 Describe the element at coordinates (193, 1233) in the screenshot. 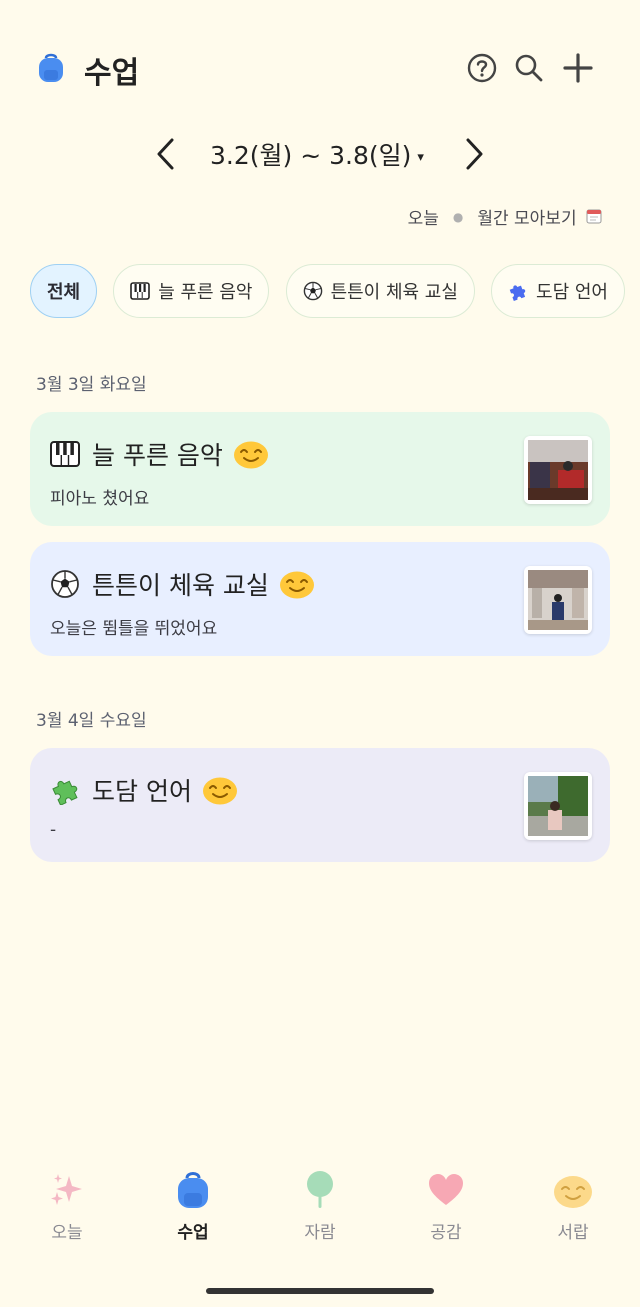

I see `tab-label: 수업` at that location.